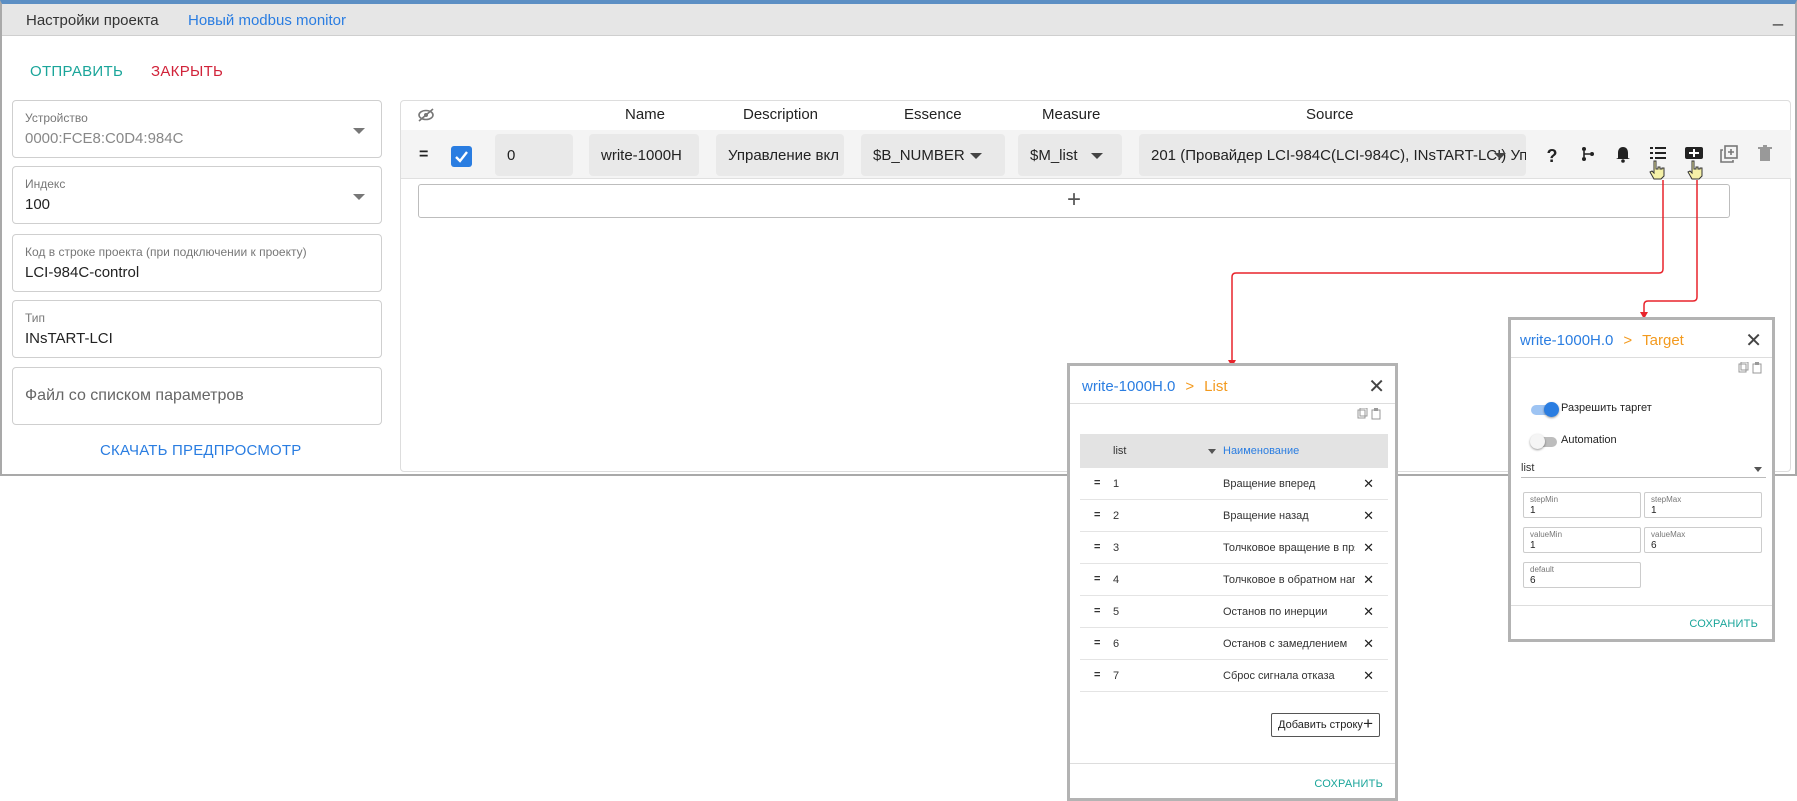 The width and height of the screenshot is (1797, 801). I want to click on list-item: = 4 Толчковое в обратном направлении ✕, so click(1234, 580).